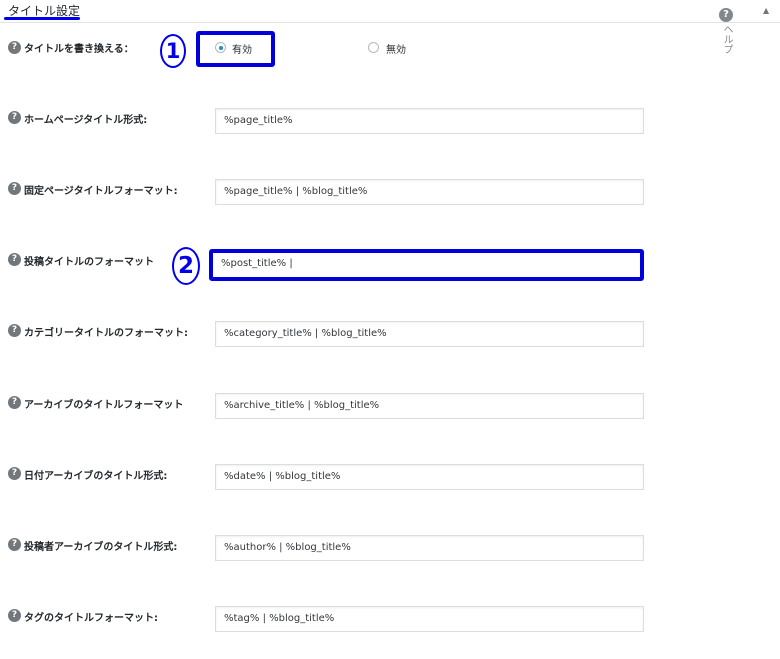  What do you see at coordinates (91, 618) in the screenshot?
I see `field-label: タグのタイトルフォーマット:` at bounding box center [91, 618].